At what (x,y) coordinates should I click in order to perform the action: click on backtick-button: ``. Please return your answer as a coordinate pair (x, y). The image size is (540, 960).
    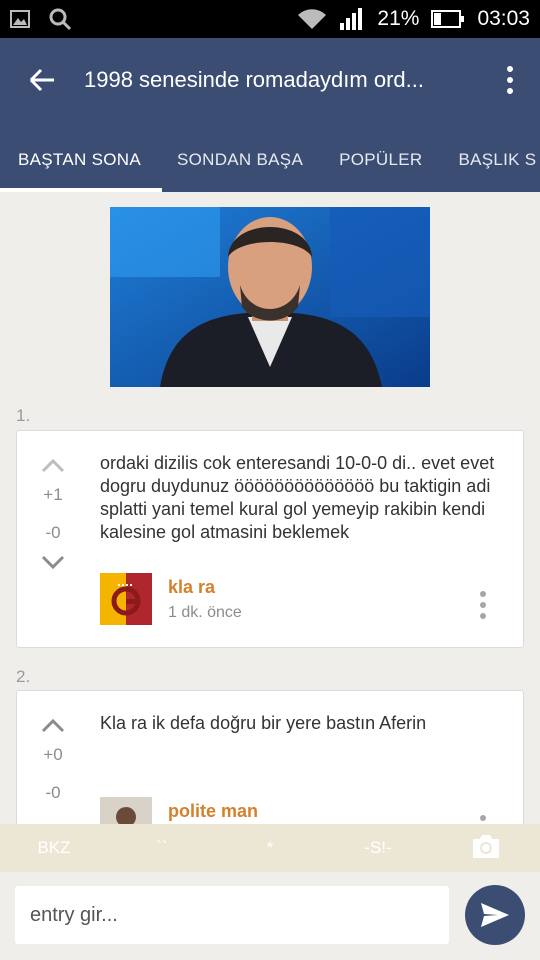
    Looking at the image, I should click on (162, 848).